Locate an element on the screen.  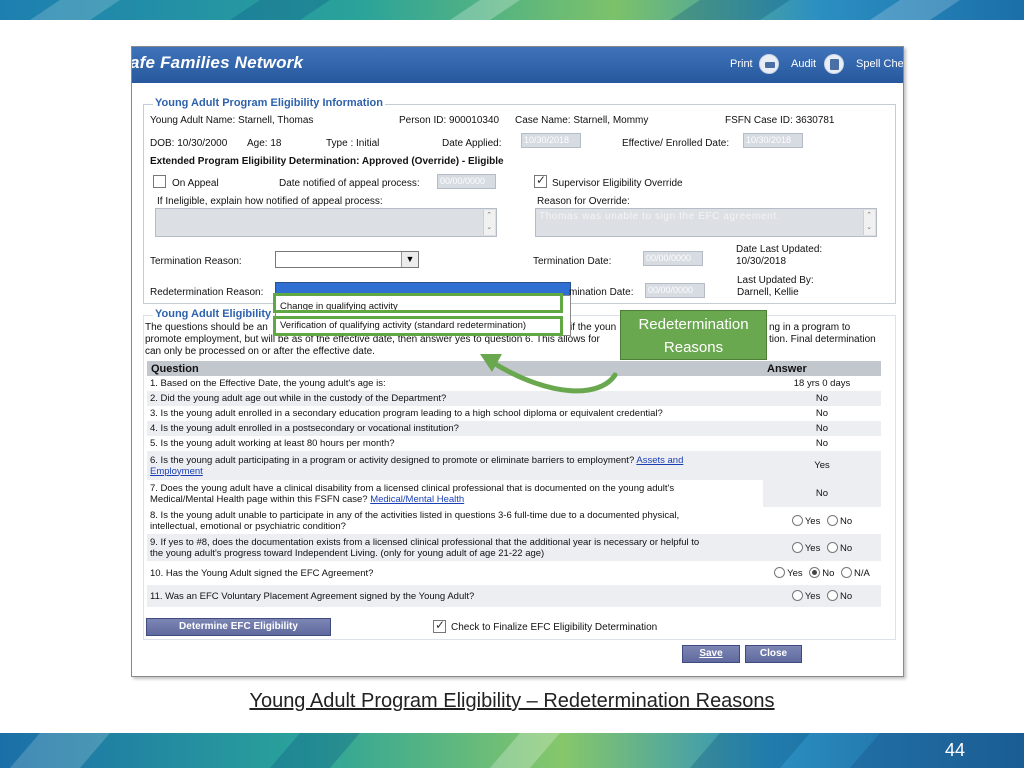
intro-text-line-2b: tion. Final determination is located at coordinates (822, 339).